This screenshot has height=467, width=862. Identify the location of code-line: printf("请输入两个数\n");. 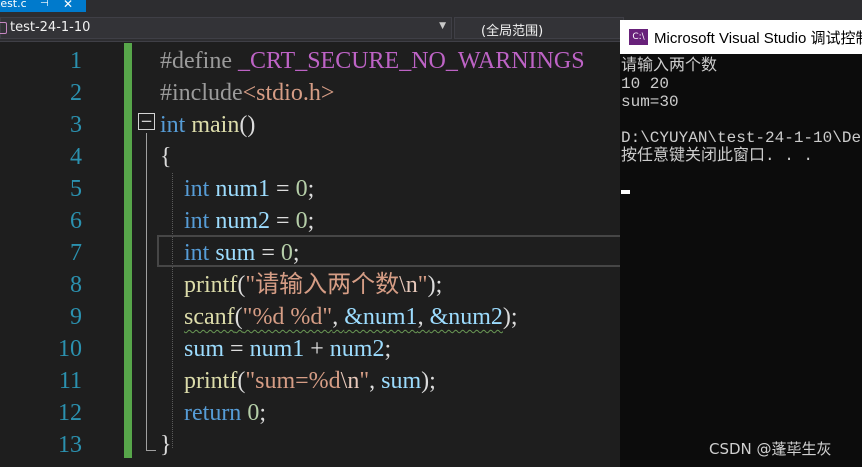
(301, 285).